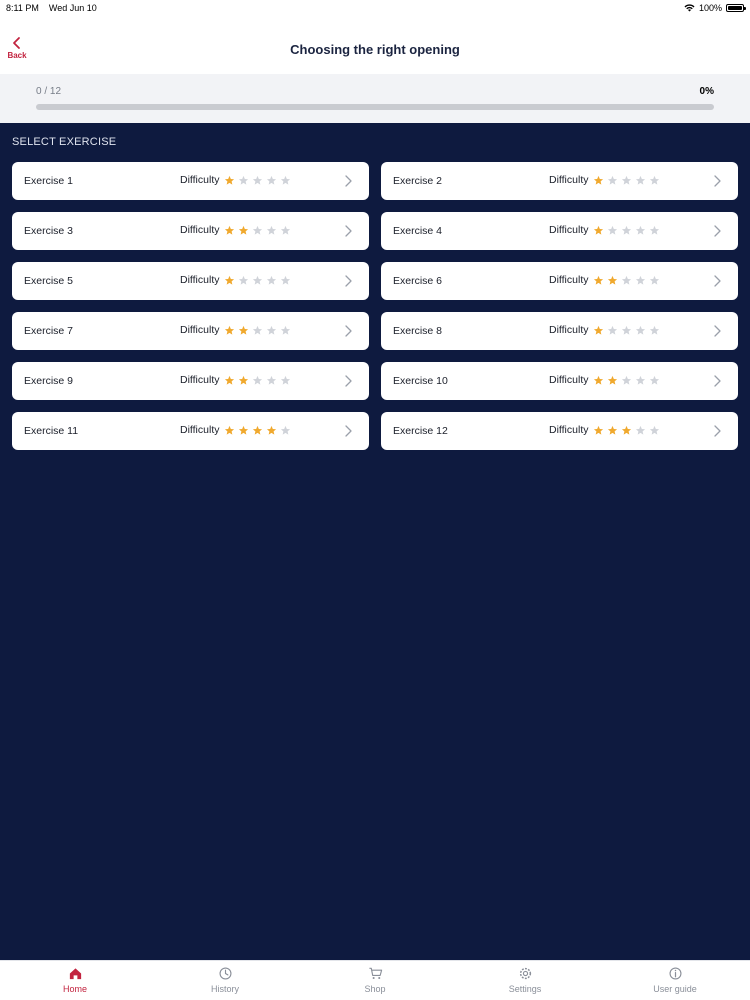 The height and width of the screenshot is (1000, 750). What do you see at coordinates (49, 181) in the screenshot?
I see `exercise-name: Exercise 1` at bounding box center [49, 181].